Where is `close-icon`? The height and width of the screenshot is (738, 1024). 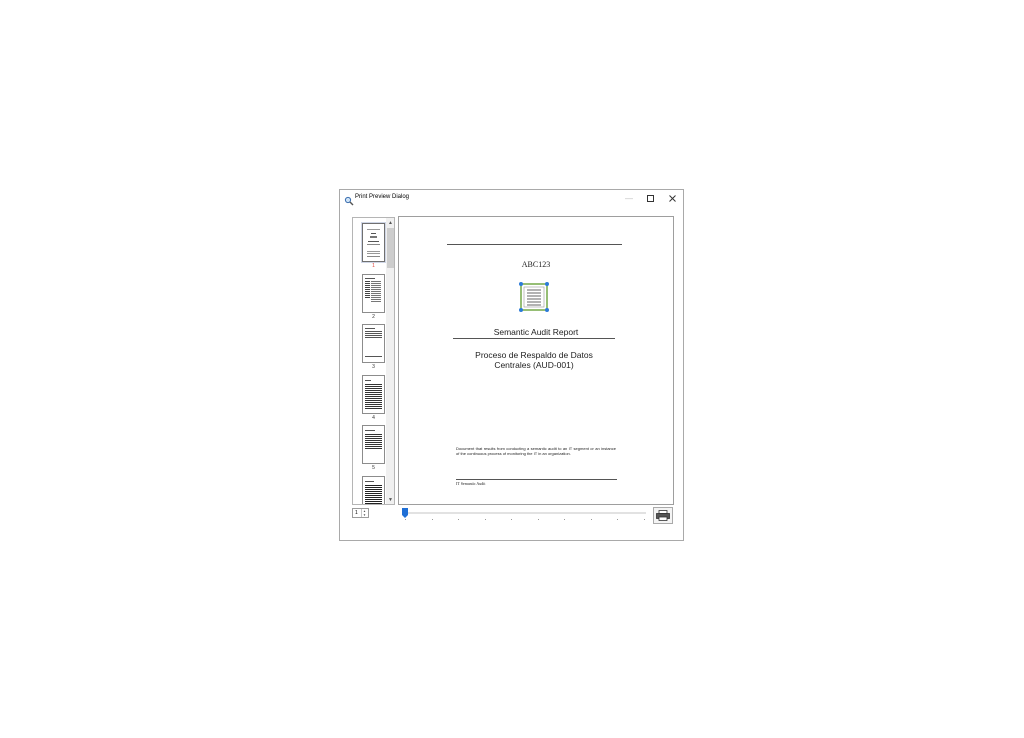 close-icon is located at coordinates (672, 198).